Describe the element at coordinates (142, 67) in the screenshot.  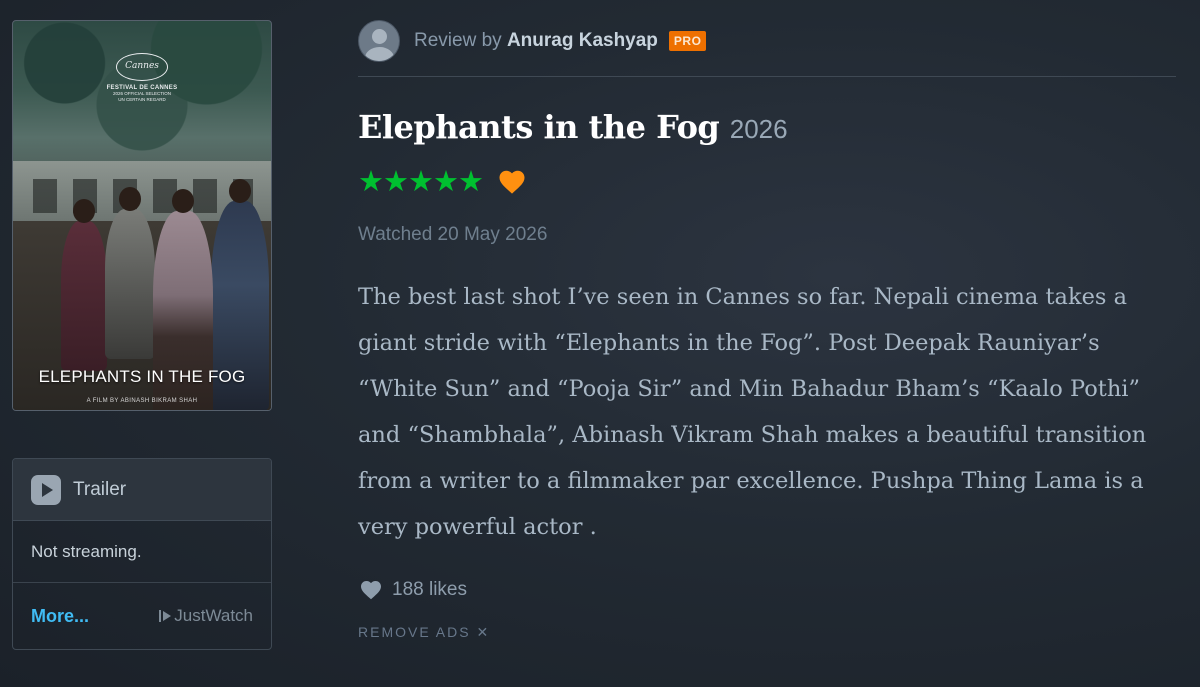
I see `palme-logo-icon: Cannes` at that location.